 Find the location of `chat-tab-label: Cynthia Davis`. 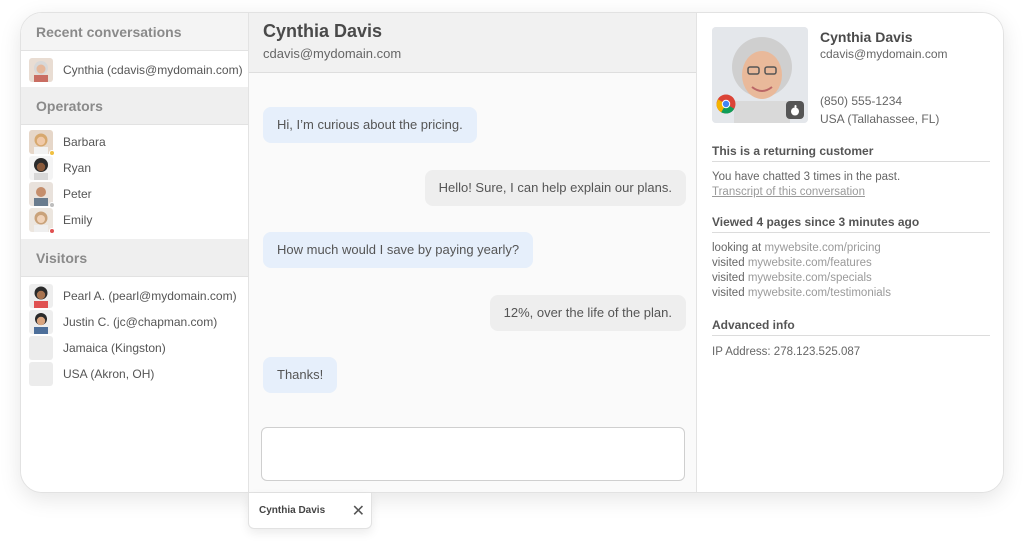

chat-tab-label: Cynthia Davis is located at coordinates (292, 510).